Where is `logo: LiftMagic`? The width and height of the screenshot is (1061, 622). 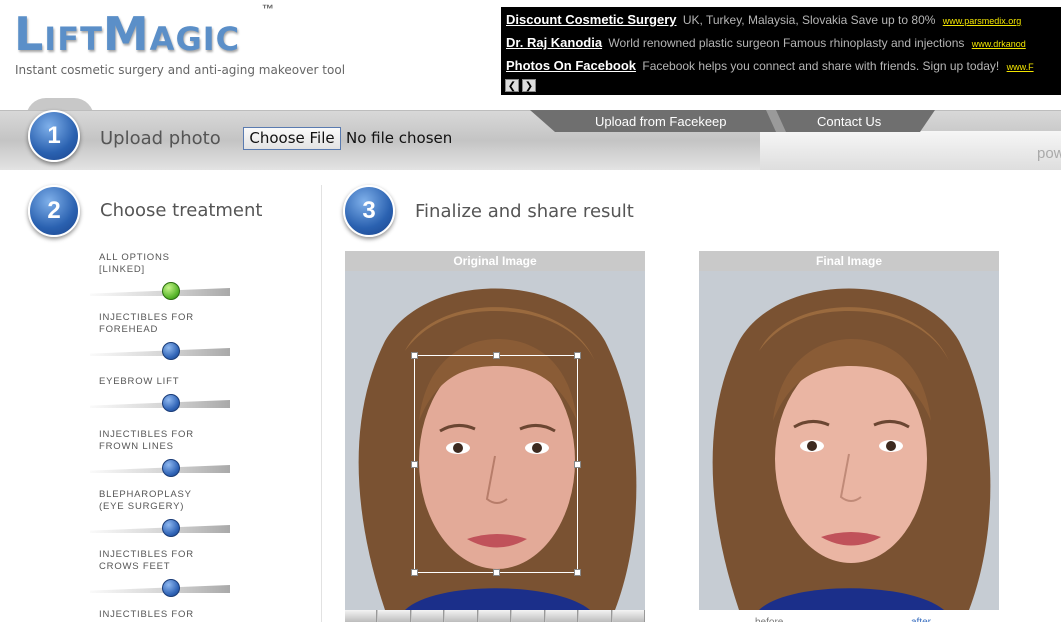 logo: LiftMagic is located at coordinates (127, 34).